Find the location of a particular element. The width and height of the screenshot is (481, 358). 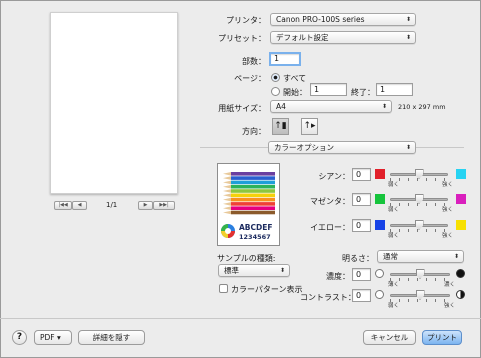

paper-size-popup: A4 ⬍ is located at coordinates (331, 106).